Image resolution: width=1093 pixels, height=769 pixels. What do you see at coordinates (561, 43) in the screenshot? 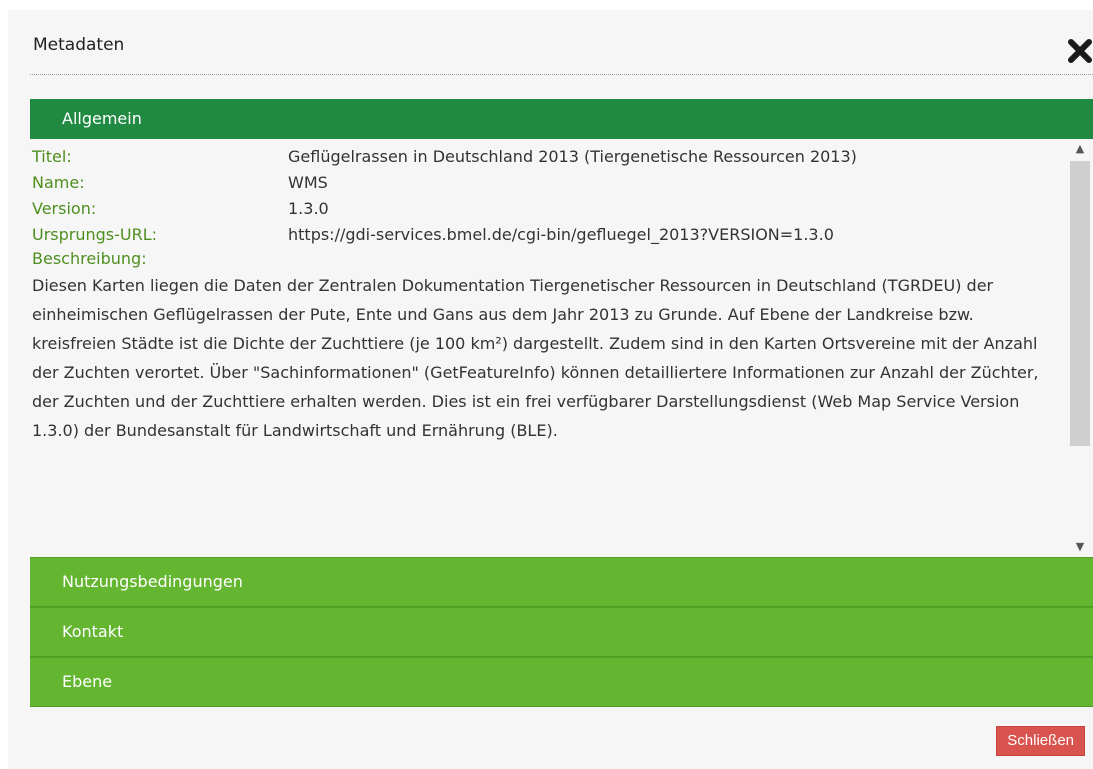
I see `dialog-header: Metadaten` at bounding box center [561, 43].